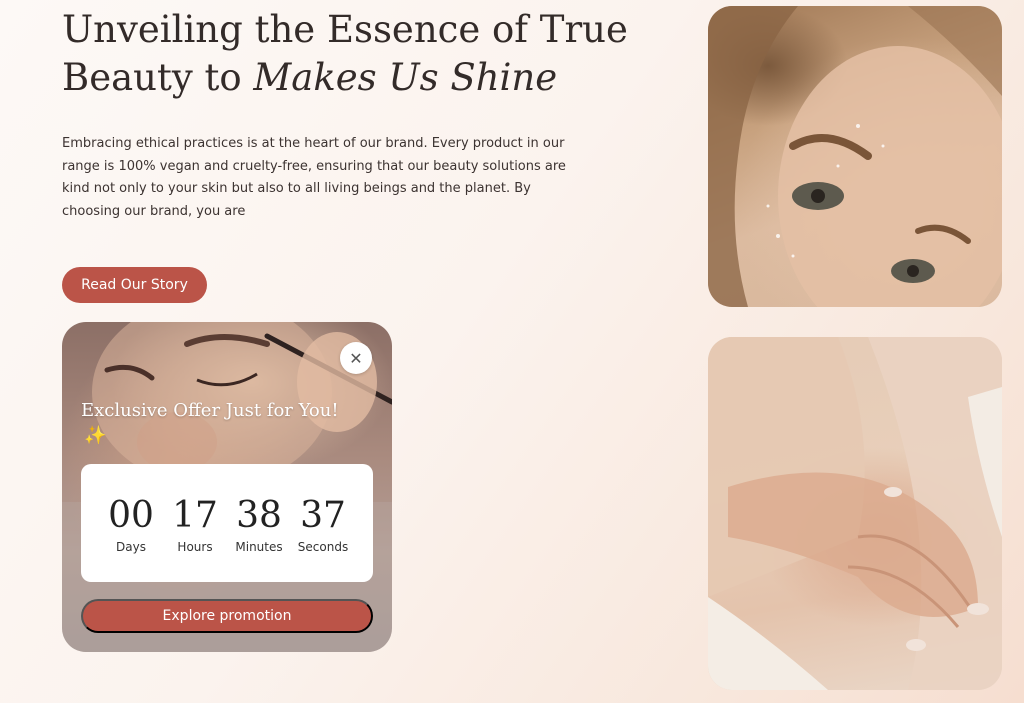  Describe the element at coordinates (95, 435) in the screenshot. I see `sparkle-icon: ✨` at that location.